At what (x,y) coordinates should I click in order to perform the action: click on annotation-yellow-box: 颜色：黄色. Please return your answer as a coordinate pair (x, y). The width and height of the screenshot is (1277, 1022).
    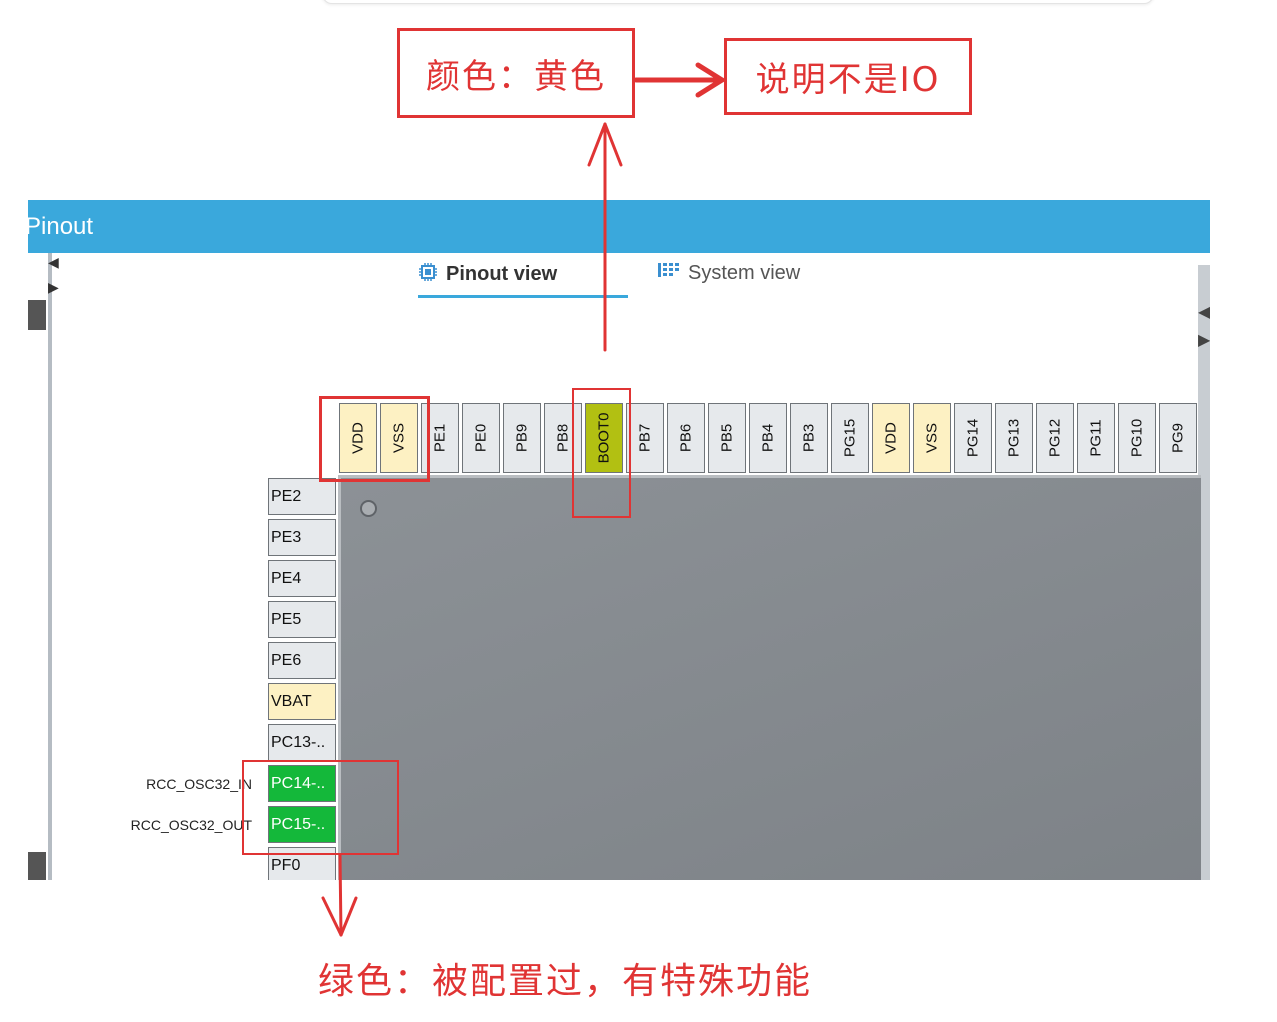
    Looking at the image, I should click on (516, 73).